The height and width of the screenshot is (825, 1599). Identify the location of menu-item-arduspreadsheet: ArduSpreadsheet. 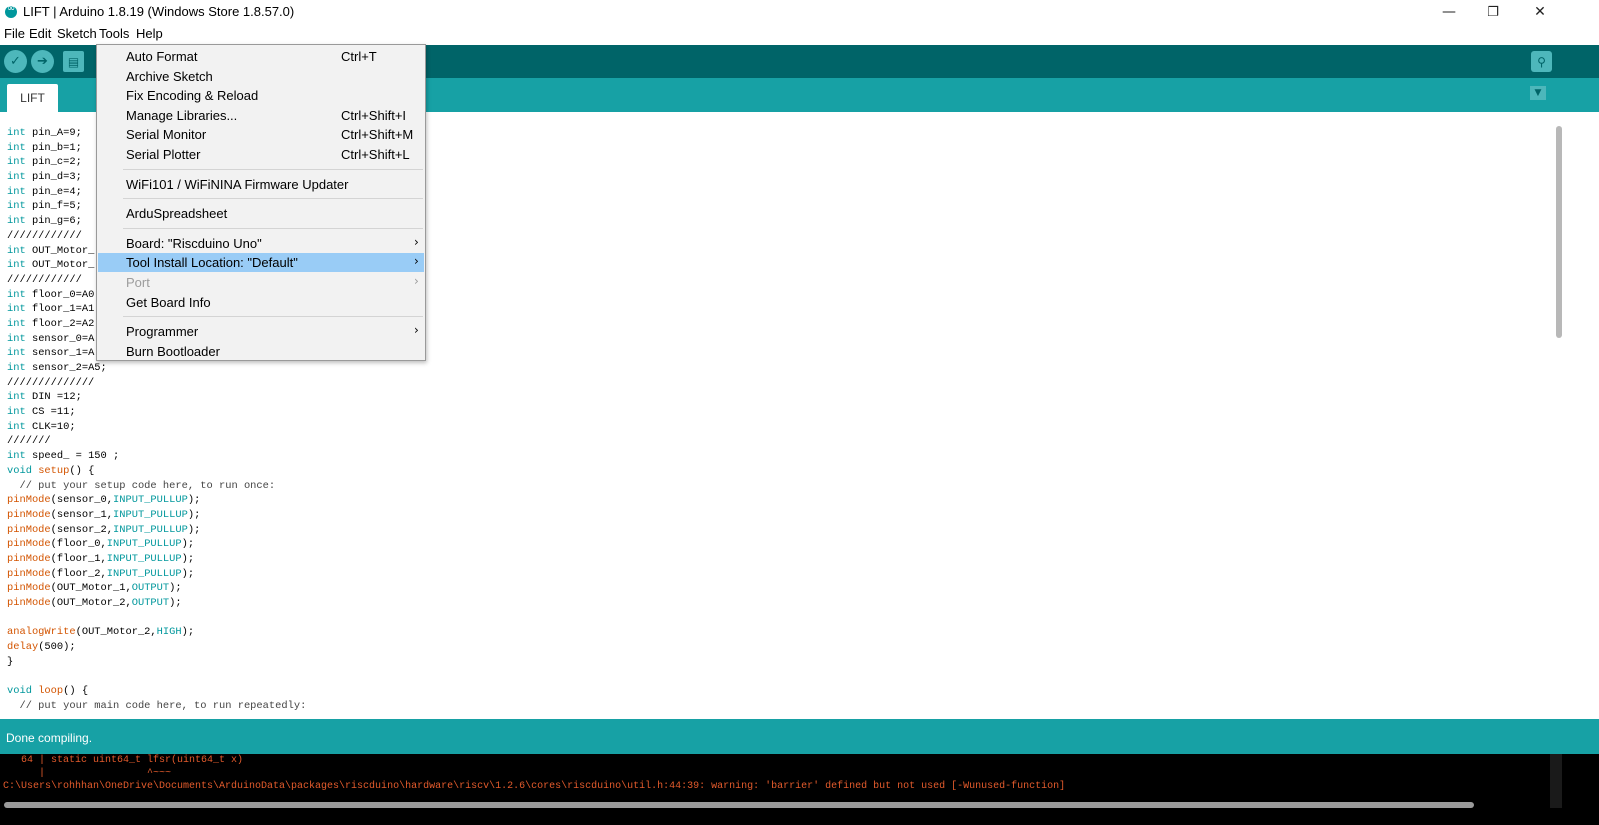
(261, 213).